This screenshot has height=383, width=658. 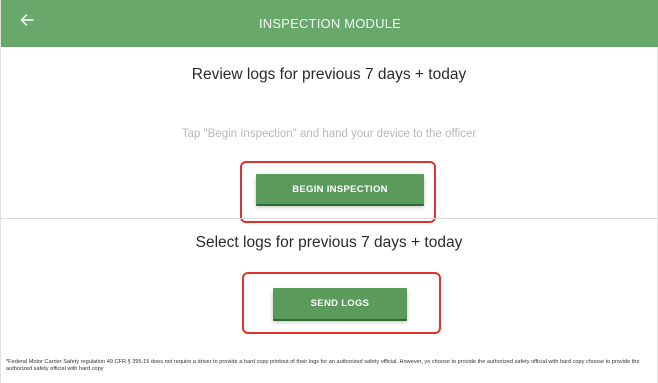 I want to click on section-divider, so click(x=329, y=218).